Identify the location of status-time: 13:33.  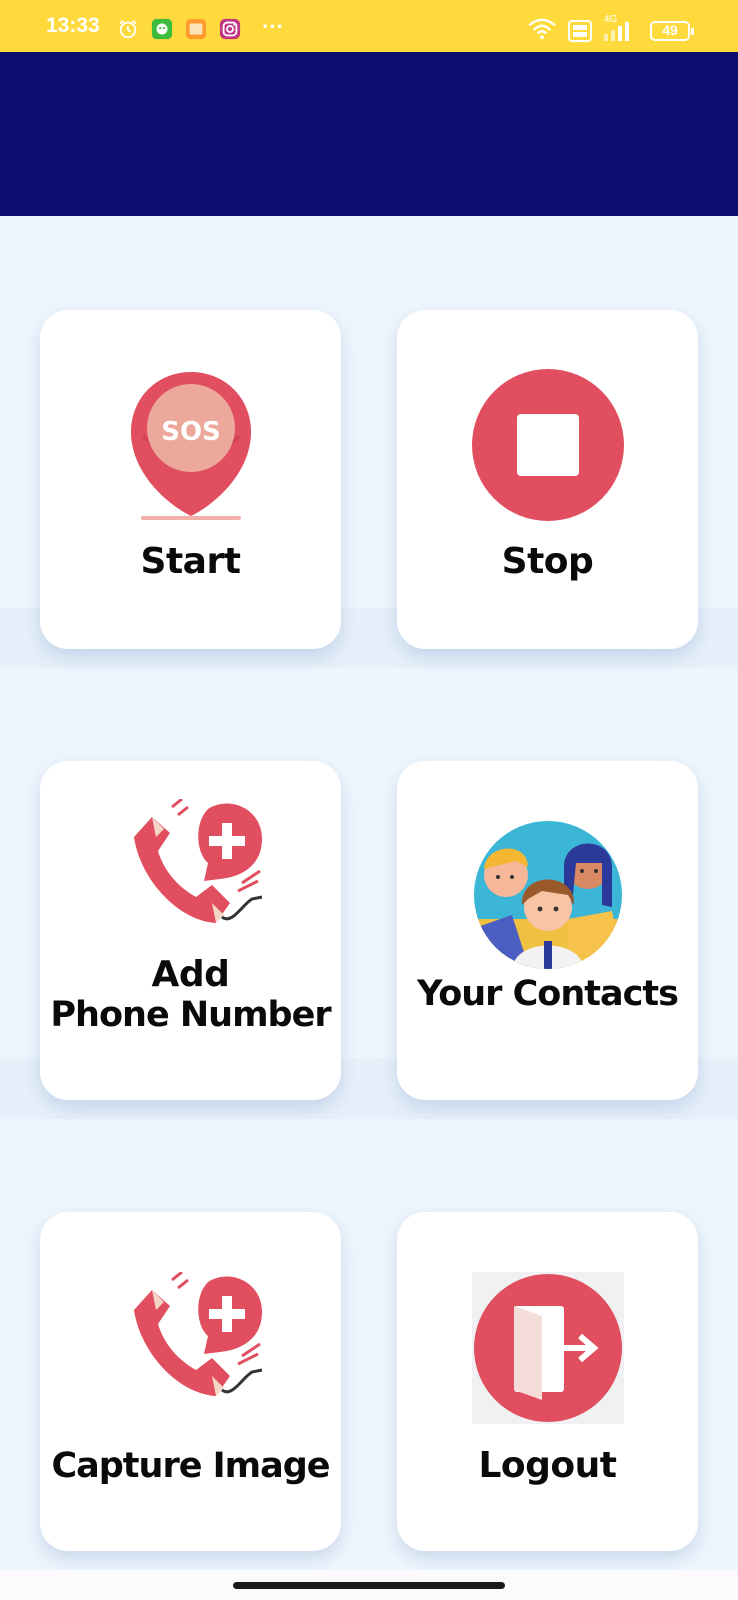
(73, 25).